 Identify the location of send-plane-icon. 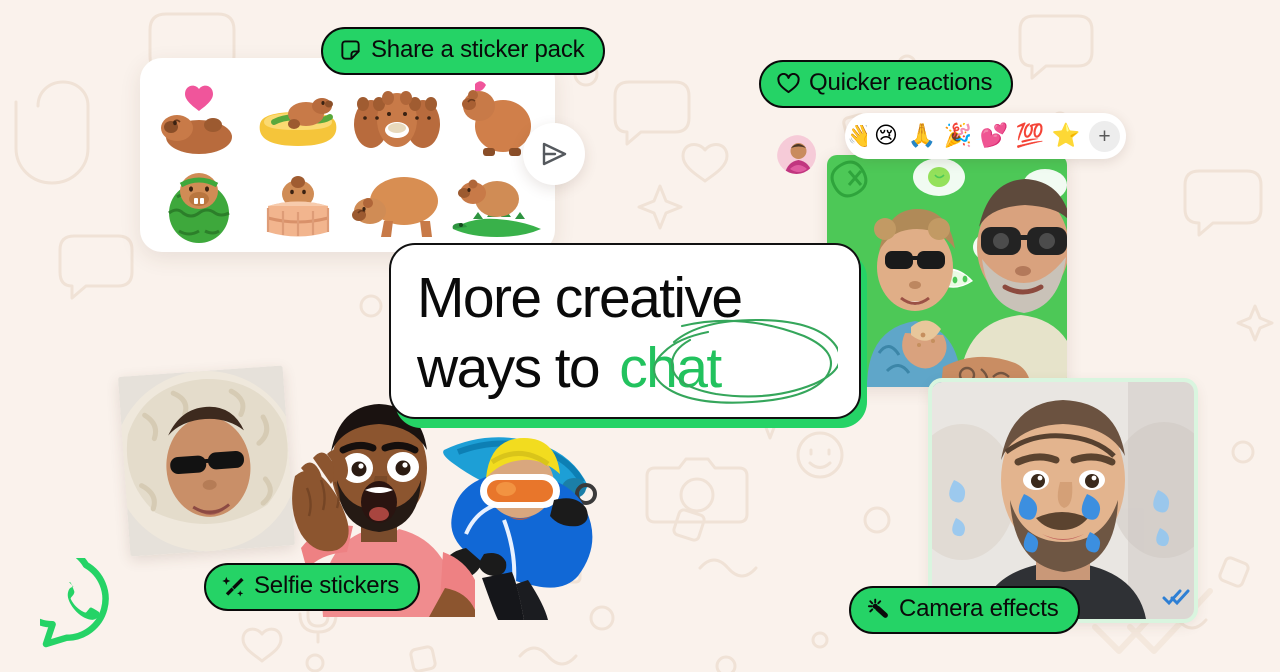
(554, 154).